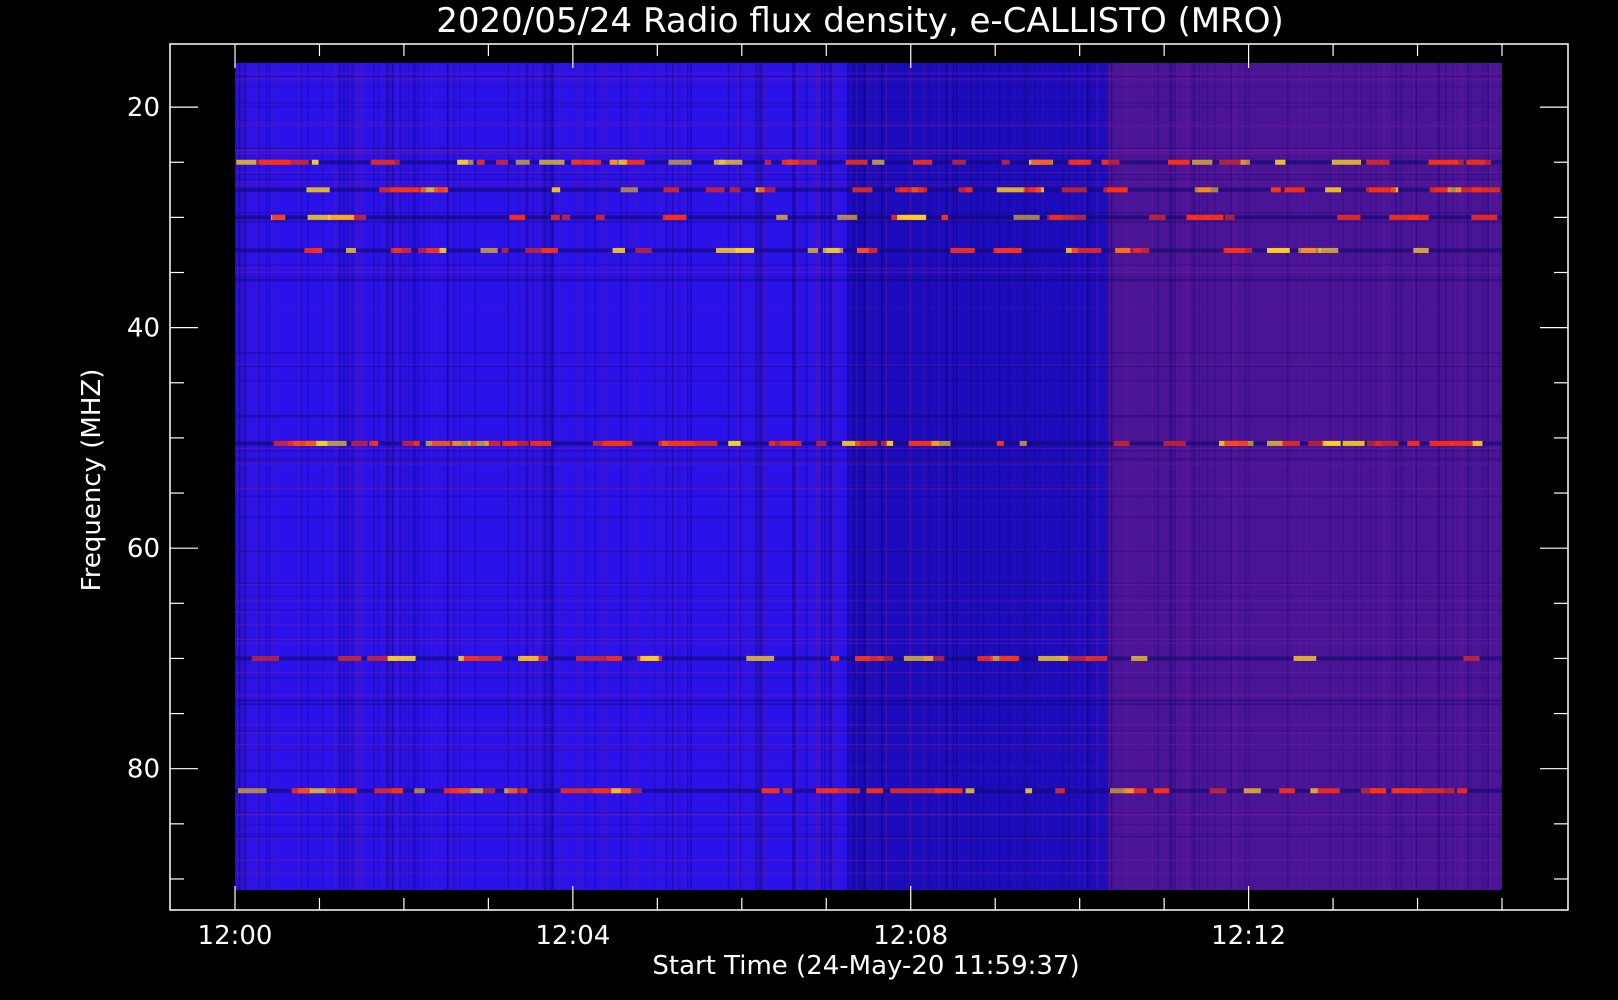 The width and height of the screenshot is (1618, 1000). I want to click on y-tick-label: 60, so click(143, 549).